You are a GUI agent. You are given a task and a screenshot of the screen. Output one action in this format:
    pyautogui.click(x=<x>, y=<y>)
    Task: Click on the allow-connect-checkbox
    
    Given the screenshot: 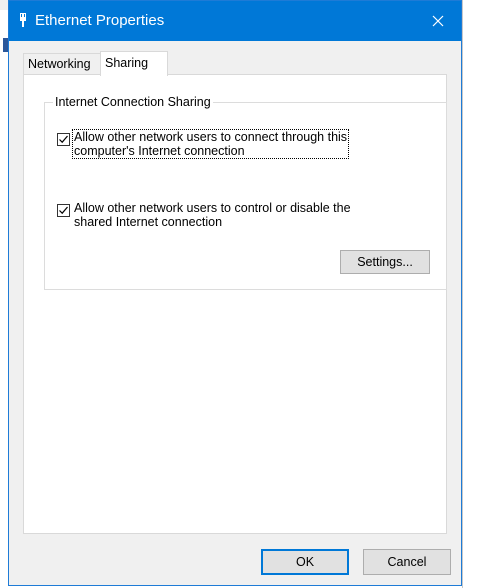 What is the action you would take?
    pyautogui.click(x=63, y=139)
    